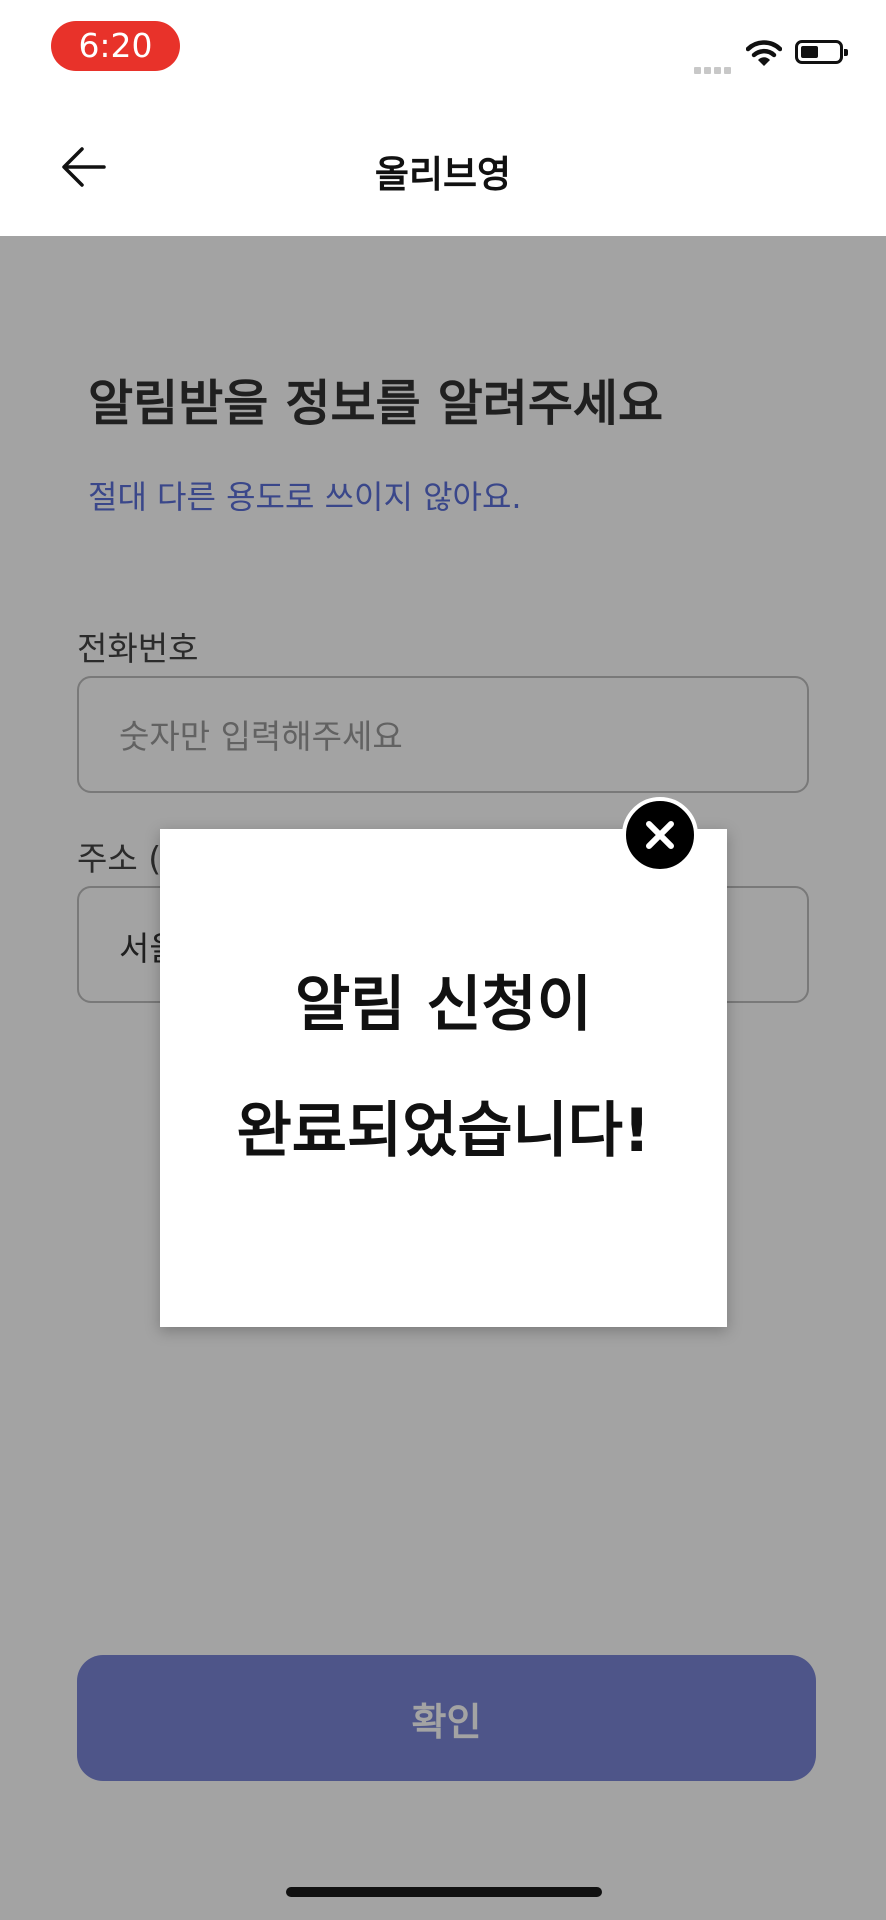  Describe the element at coordinates (821, 52) in the screenshot. I see `battery-icon` at that location.